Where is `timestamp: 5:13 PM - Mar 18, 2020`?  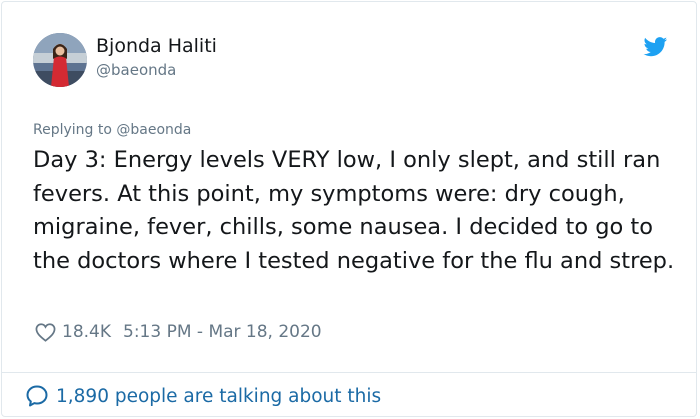 timestamp: 5:13 PM - Mar 18, 2020 is located at coordinates (222, 332).